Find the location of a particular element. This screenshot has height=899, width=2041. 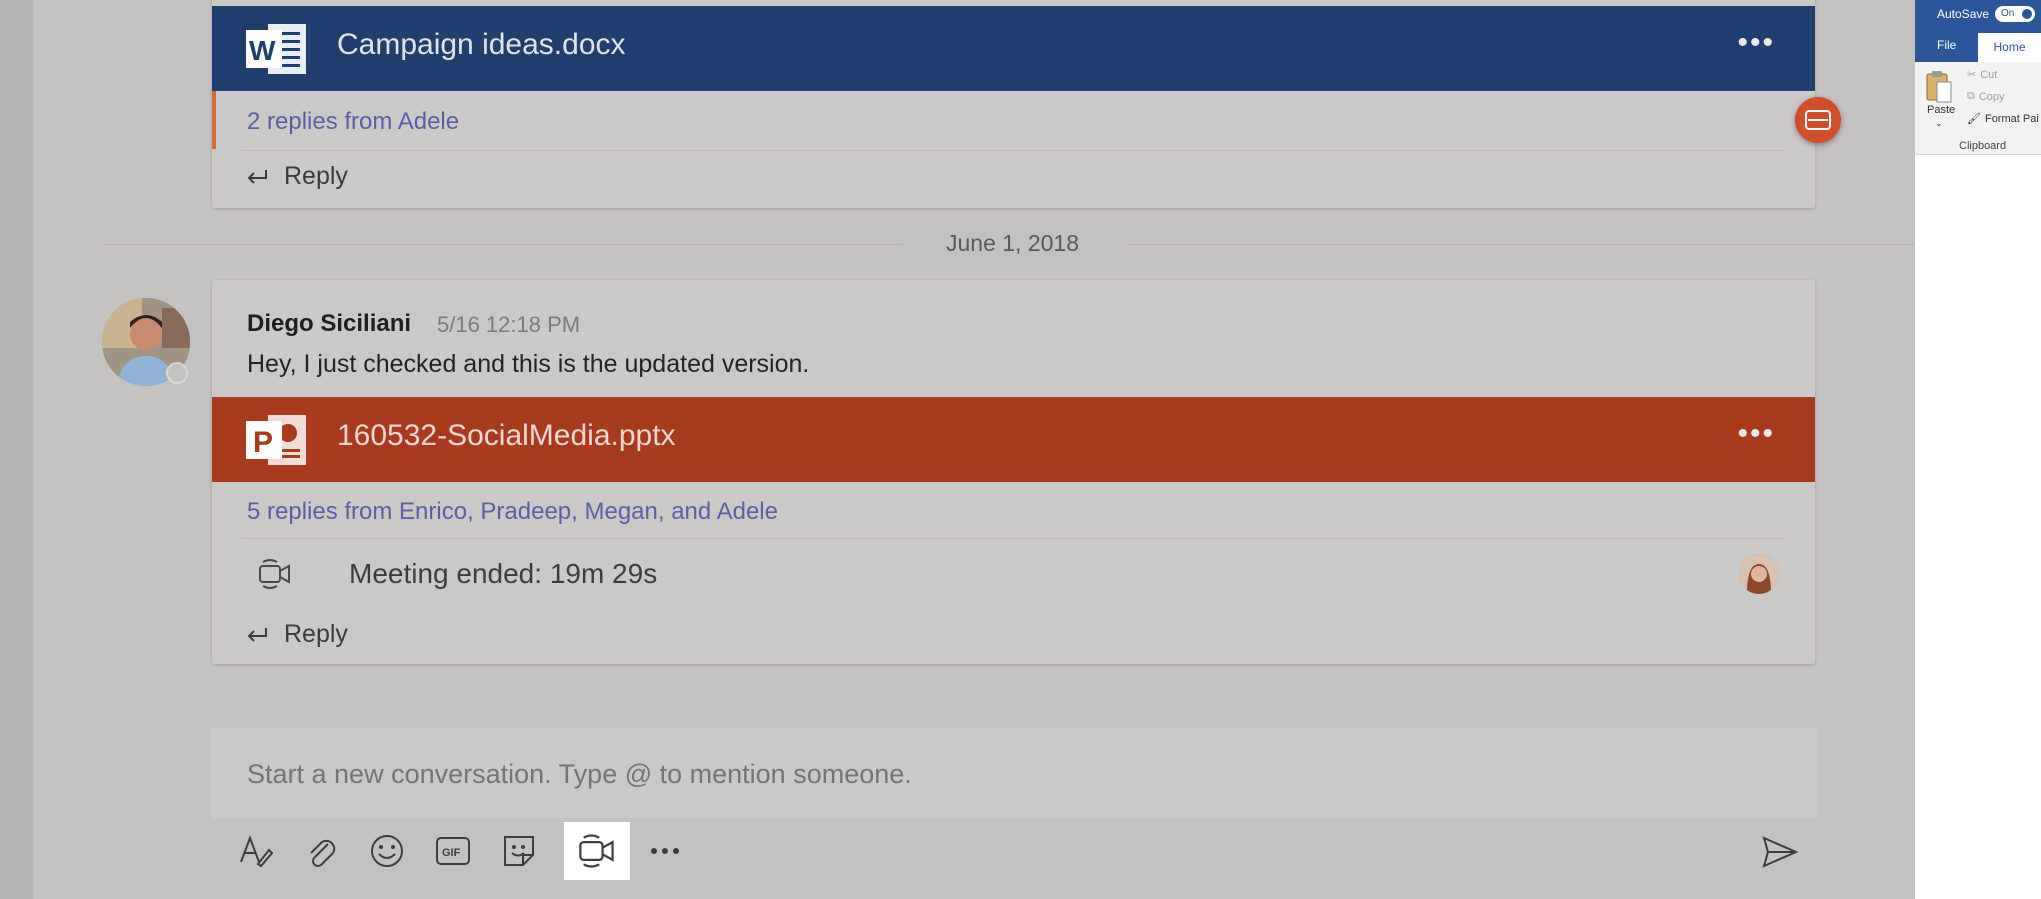

svg-text: GIF is located at coordinates (451, 853).